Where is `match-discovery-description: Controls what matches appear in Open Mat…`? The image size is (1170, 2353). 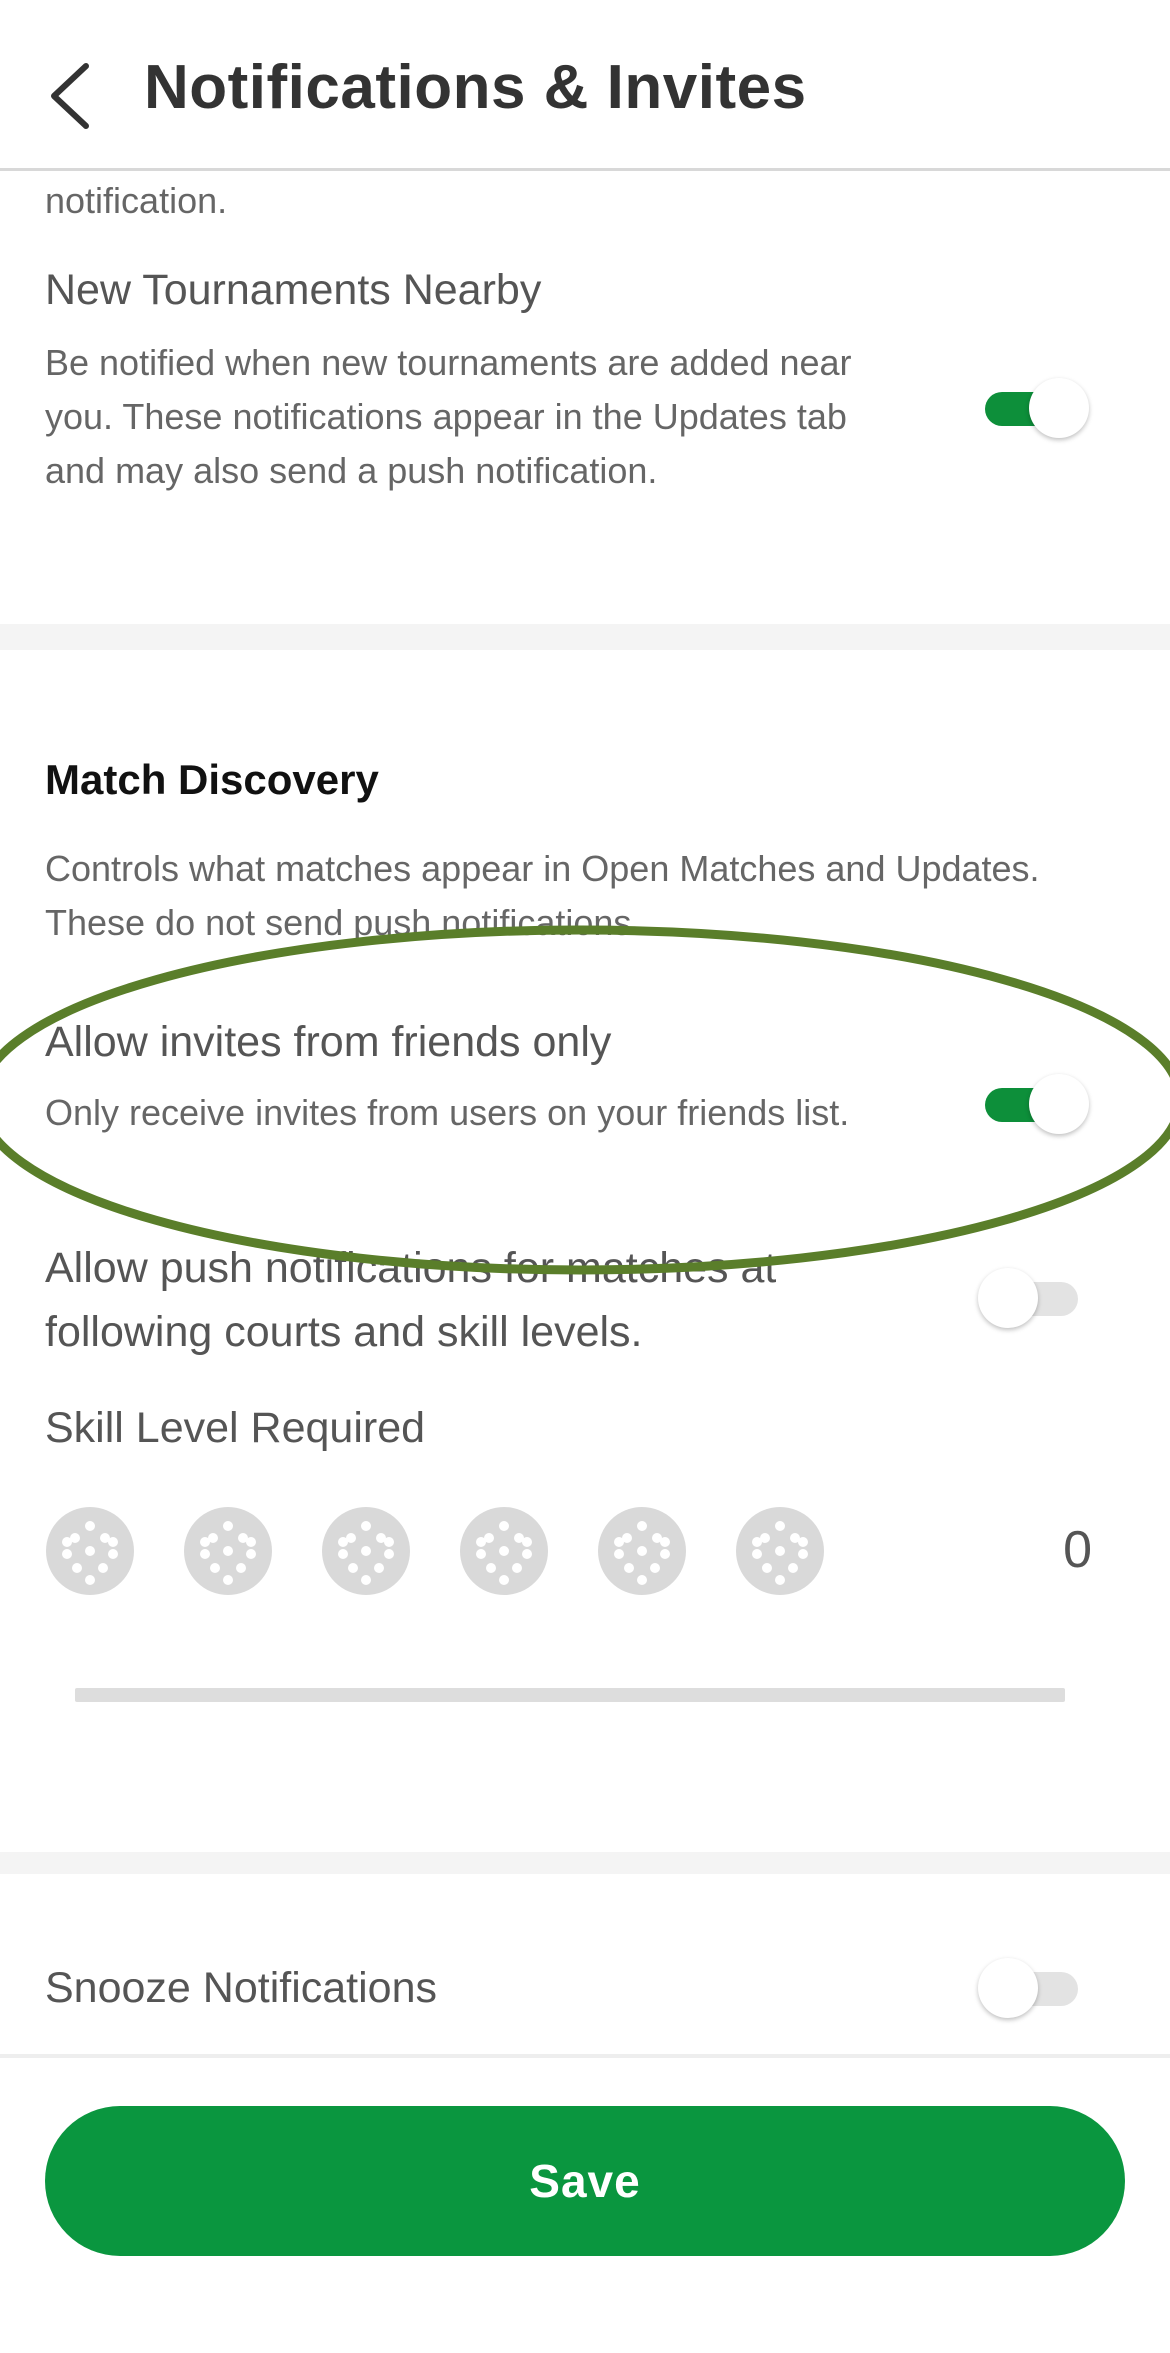 match-discovery-description: Controls what matches appear in Open Mat… is located at coordinates (542, 895).